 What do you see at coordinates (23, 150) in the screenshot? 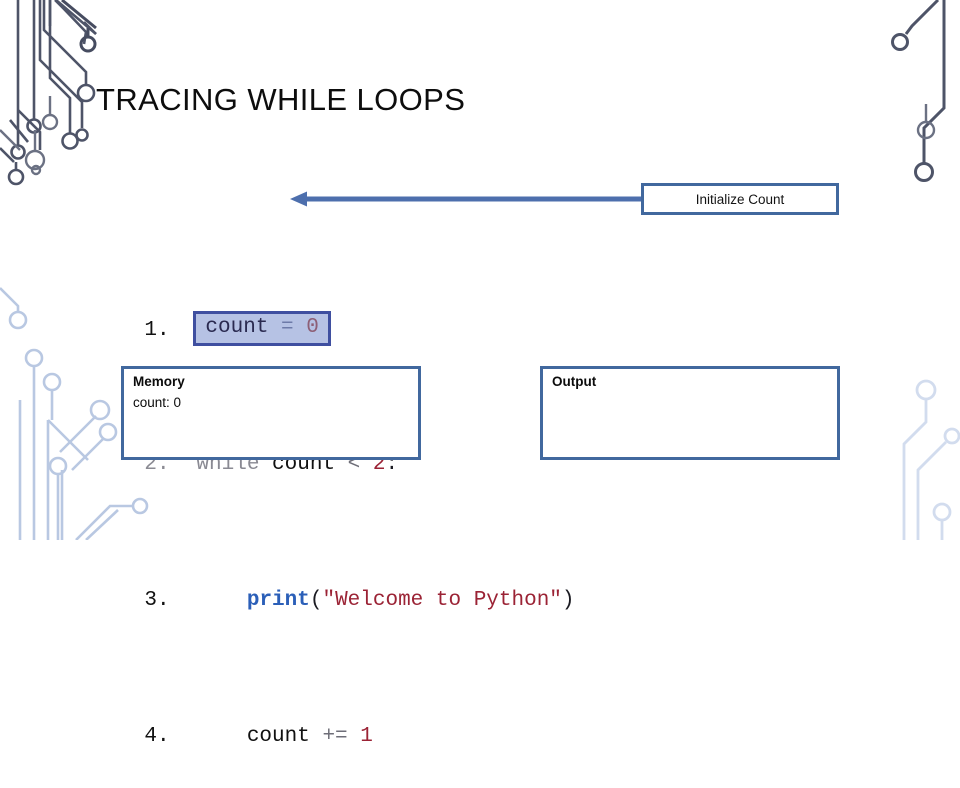
I see `circuit-left-middle` at bounding box center [23, 150].